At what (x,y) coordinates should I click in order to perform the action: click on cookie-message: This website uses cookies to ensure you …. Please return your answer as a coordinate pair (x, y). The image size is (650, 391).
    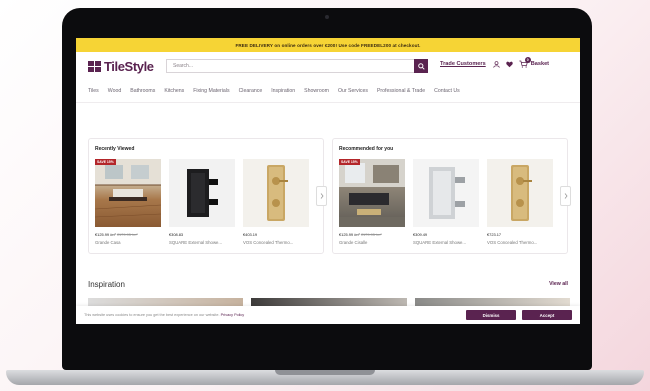
    Looking at the image, I should click on (271, 315).